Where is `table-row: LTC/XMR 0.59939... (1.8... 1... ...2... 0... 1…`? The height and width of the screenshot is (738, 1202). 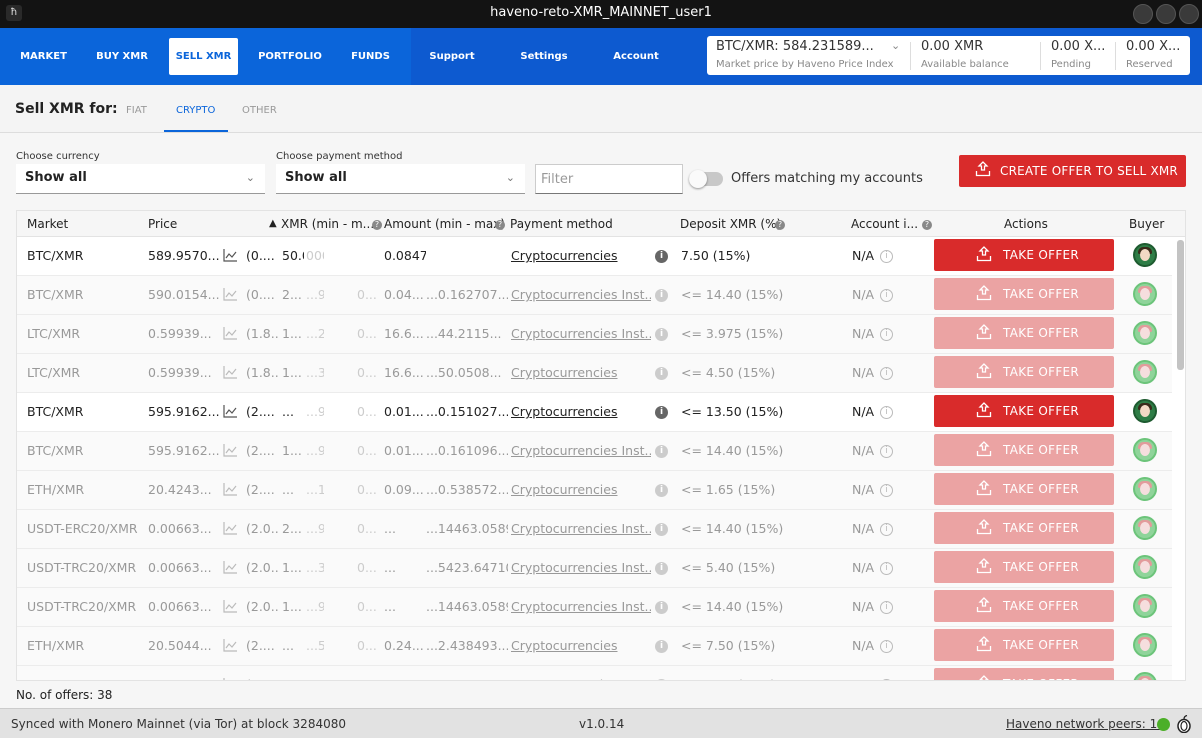 table-row: LTC/XMR 0.59939... (1.8... 1... ...2... 0... 1… is located at coordinates (594, 334).